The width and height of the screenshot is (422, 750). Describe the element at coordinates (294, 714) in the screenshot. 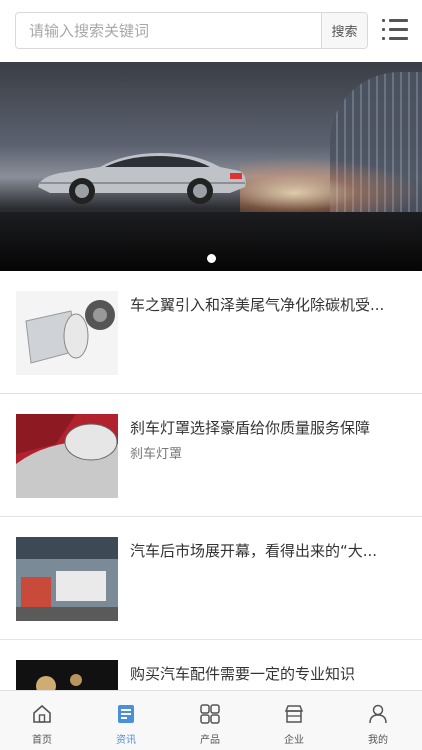

I see `store-icon` at that location.